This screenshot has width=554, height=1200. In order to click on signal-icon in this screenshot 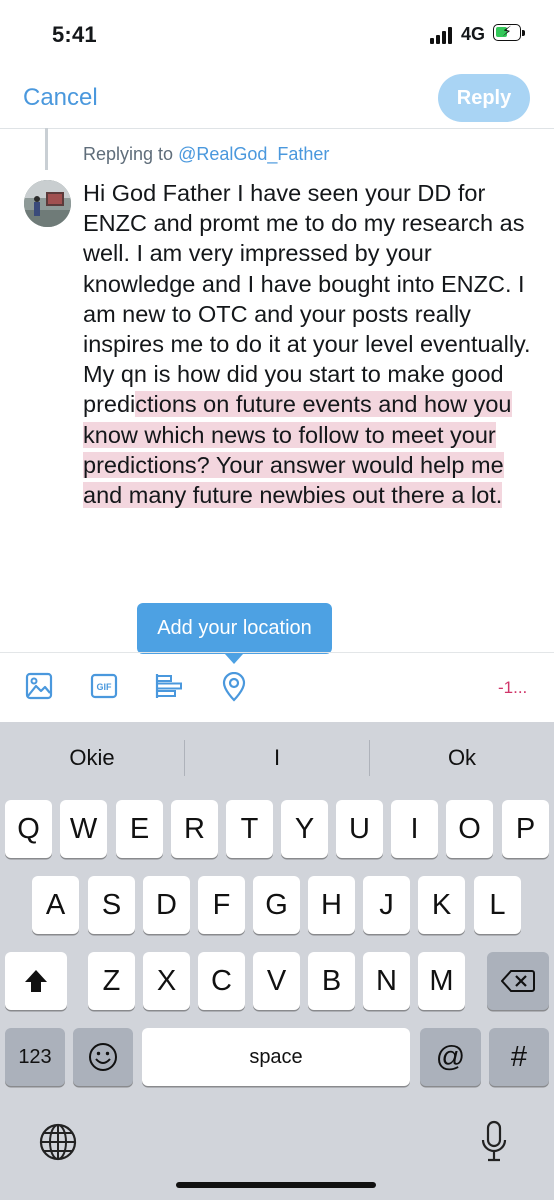, I will do `click(443, 35)`.